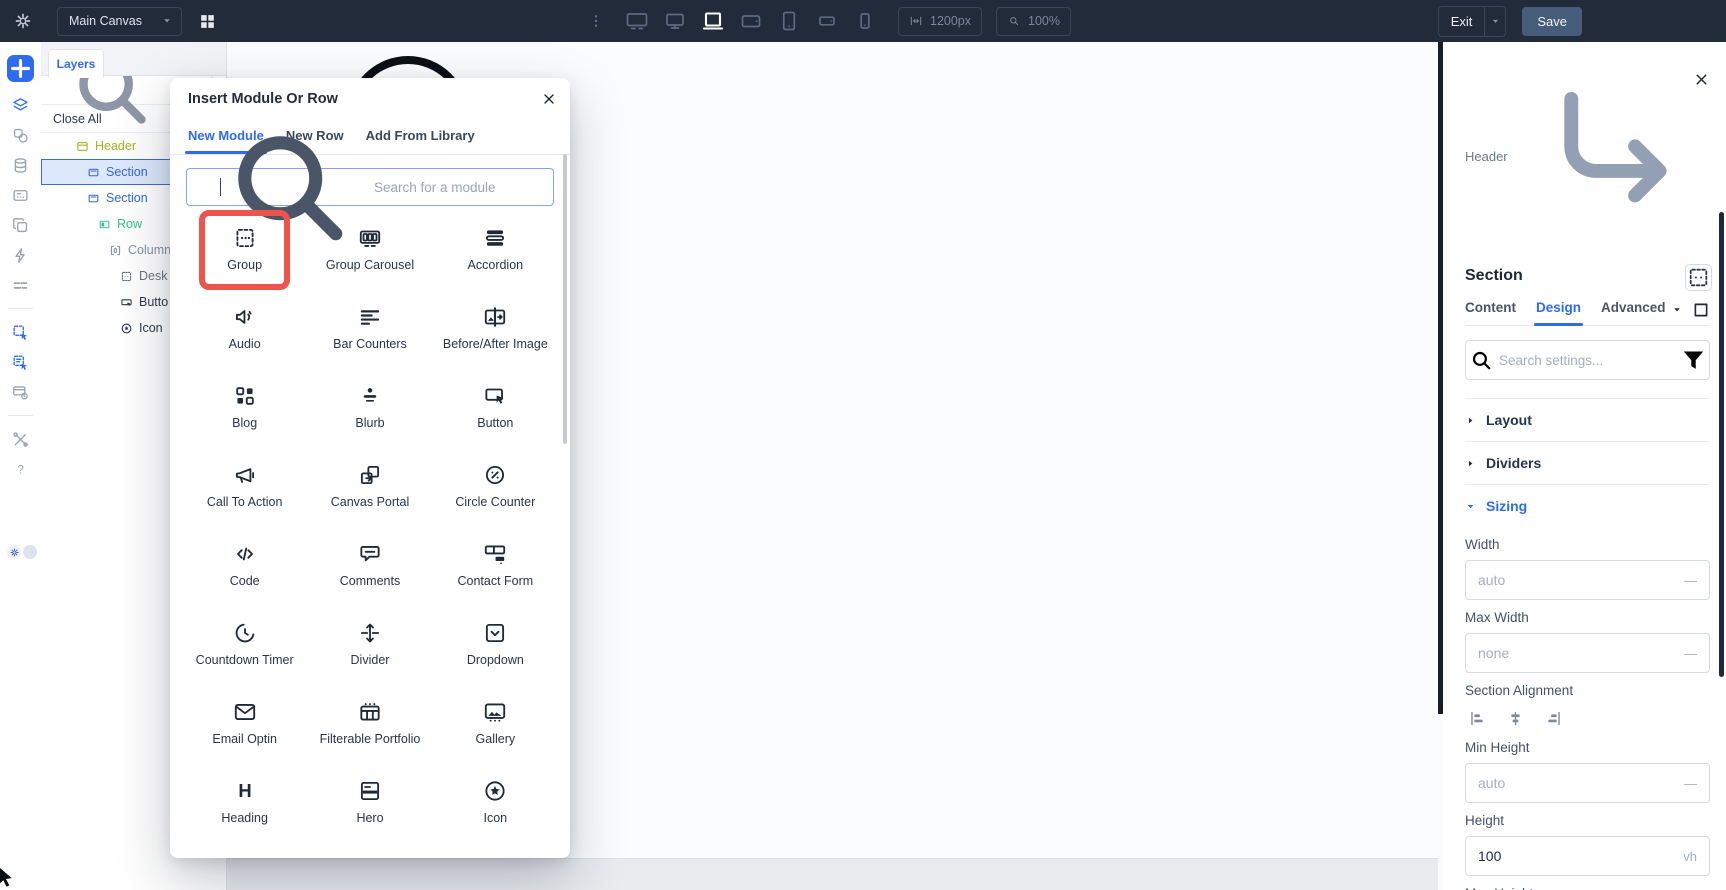  Describe the element at coordinates (369, 569) in the screenshot. I see `module-comments: Comments` at that location.